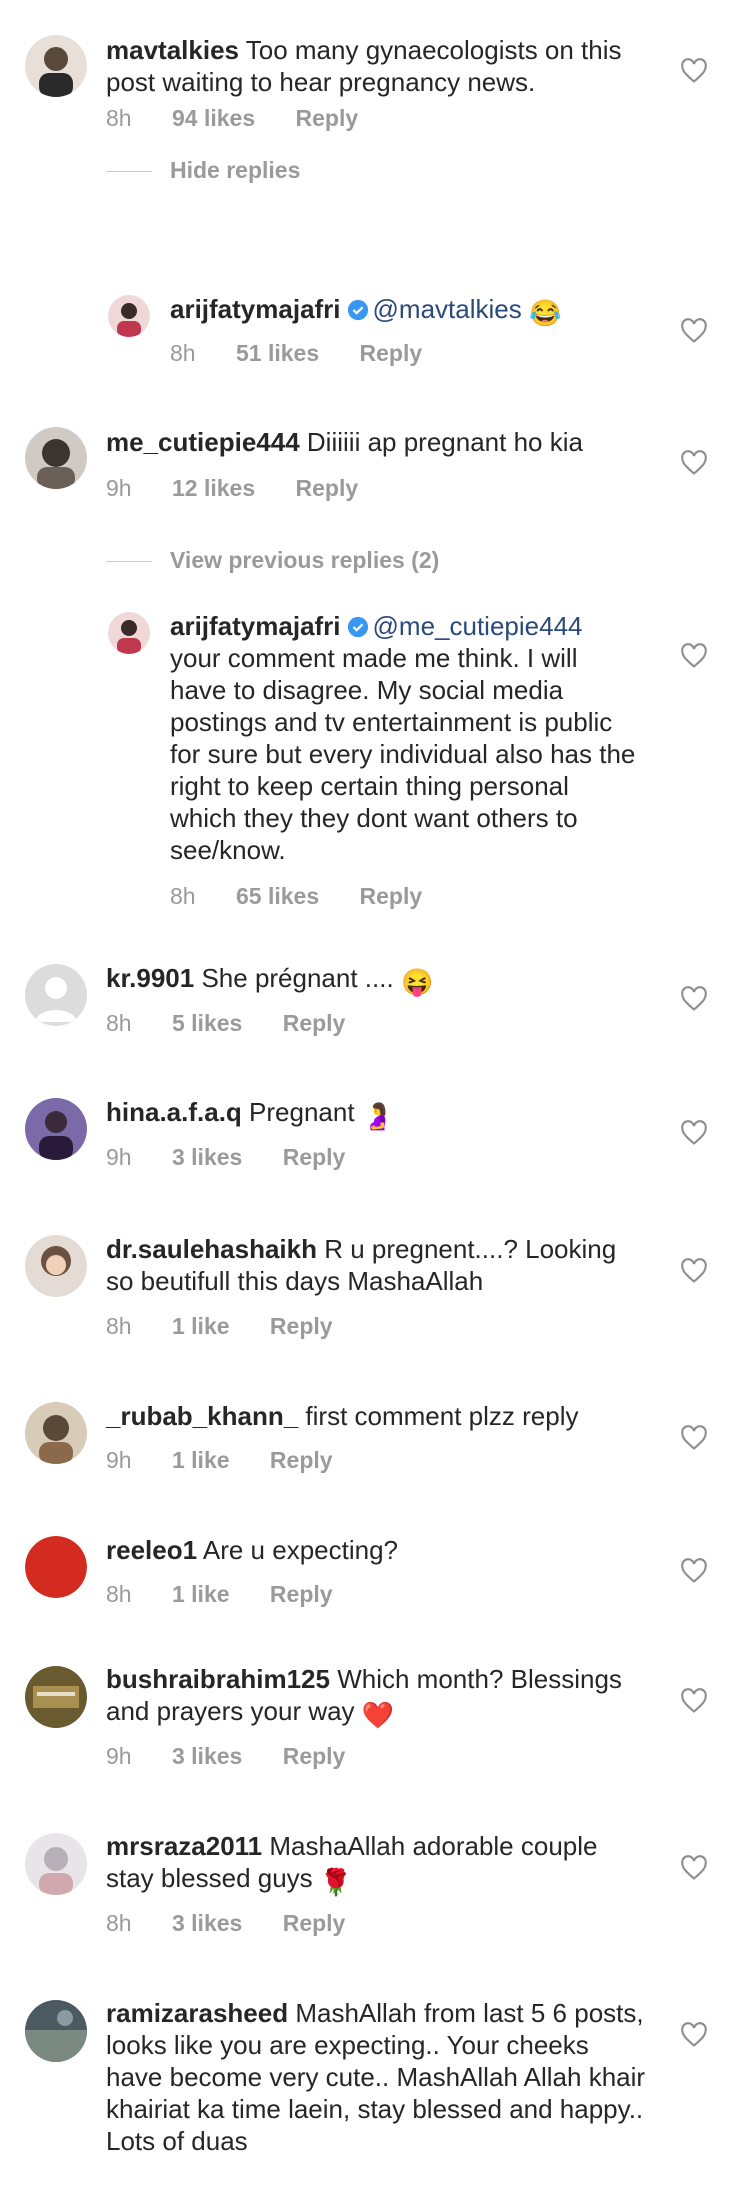 The image size is (750, 2199). Describe the element at coordinates (174, 1112) in the screenshot. I see `username: hina.a.f.a.q` at that location.